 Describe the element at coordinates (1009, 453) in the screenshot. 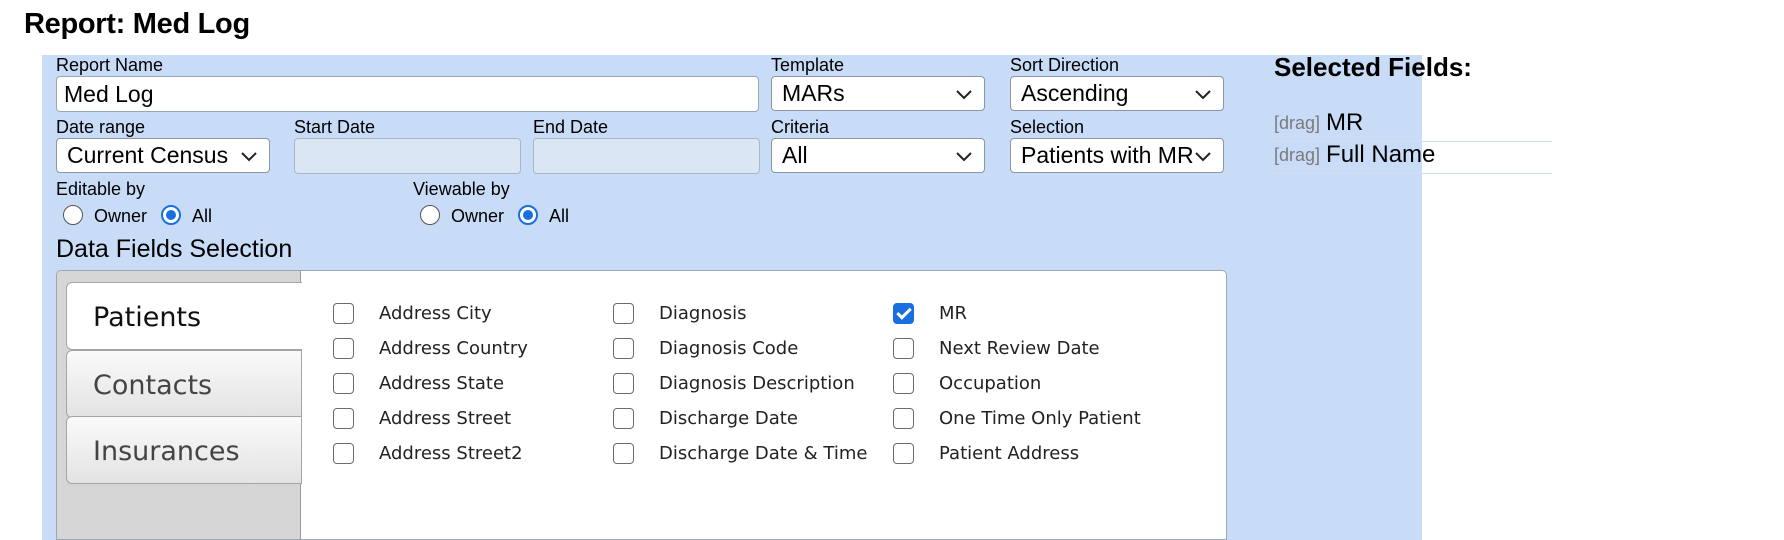

I see `field-label: Patient Address` at that location.